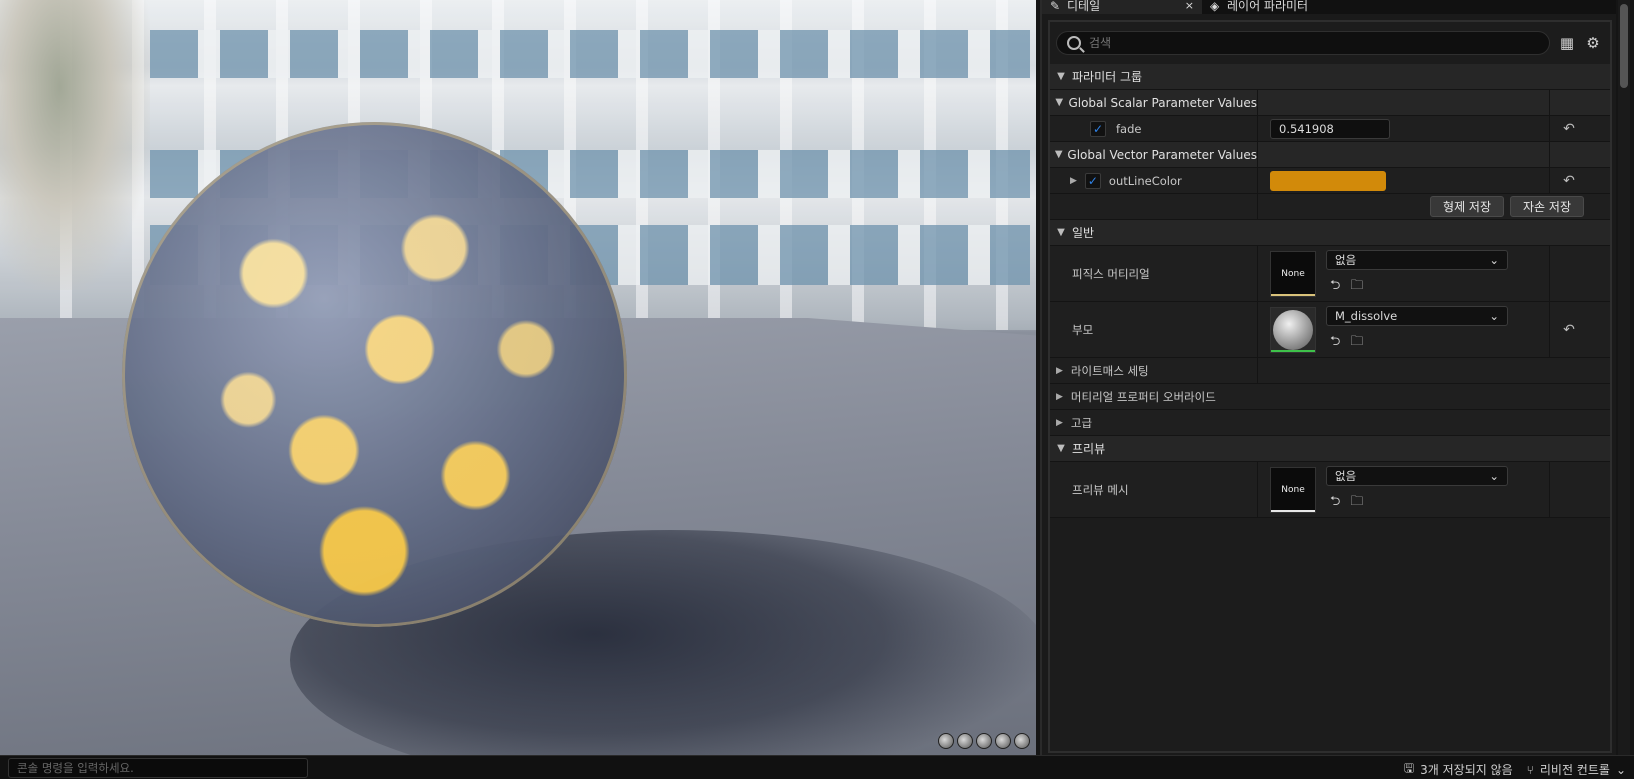 This screenshot has height=779, width=1634. What do you see at coordinates (1330, 103) in the screenshot?
I see `category-global-scalar: ▼ Global Scalar Parameter Values` at bounding box center [1330, 103].